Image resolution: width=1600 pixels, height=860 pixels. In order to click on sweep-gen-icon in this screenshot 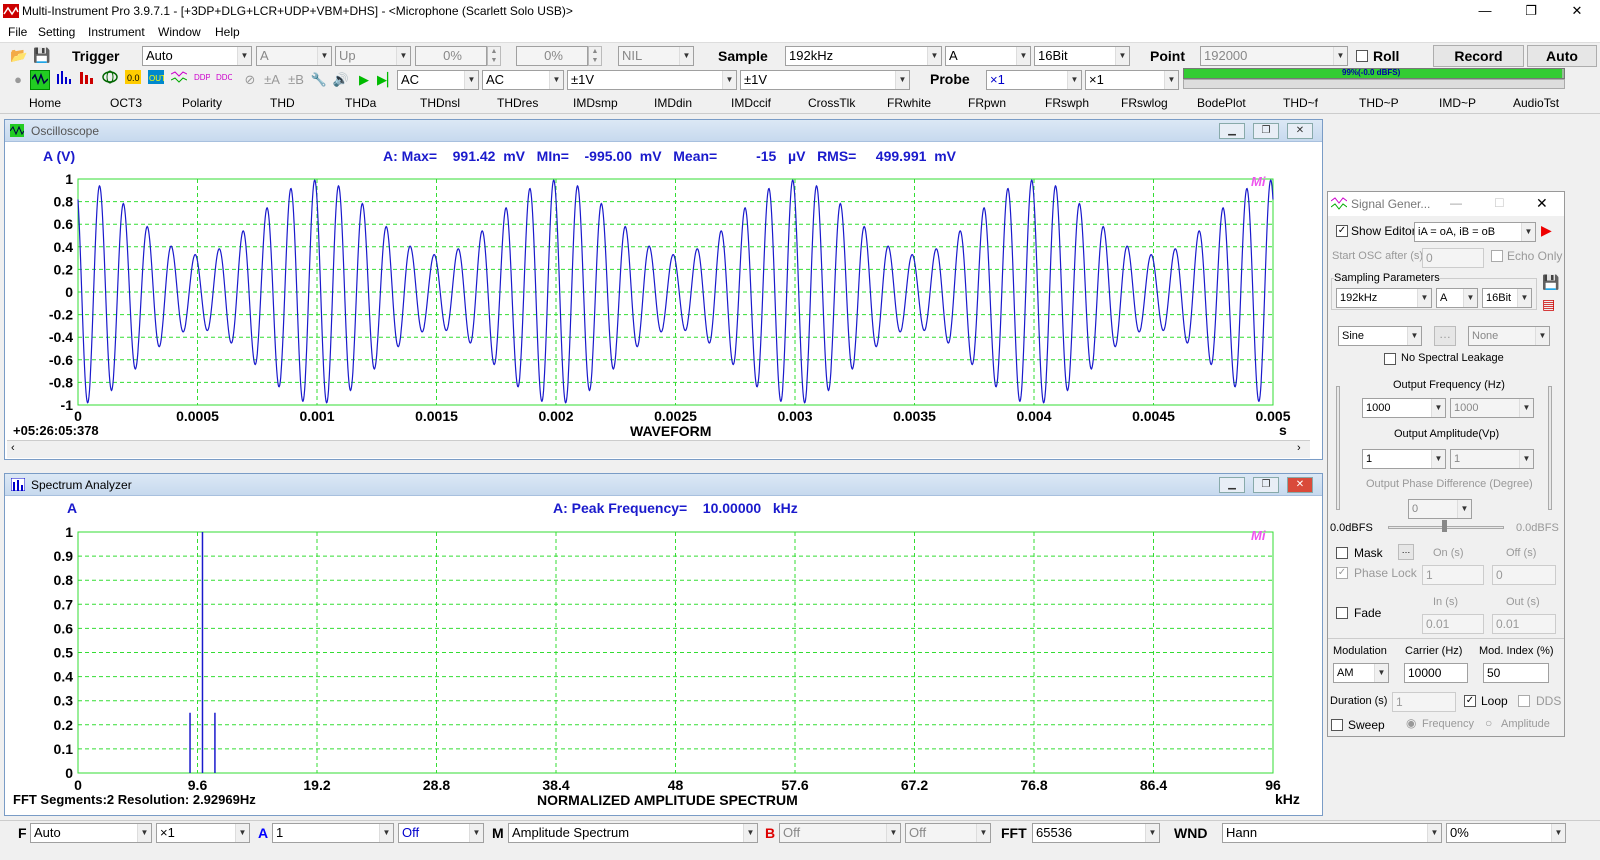, I will do `click(179, 80)`.